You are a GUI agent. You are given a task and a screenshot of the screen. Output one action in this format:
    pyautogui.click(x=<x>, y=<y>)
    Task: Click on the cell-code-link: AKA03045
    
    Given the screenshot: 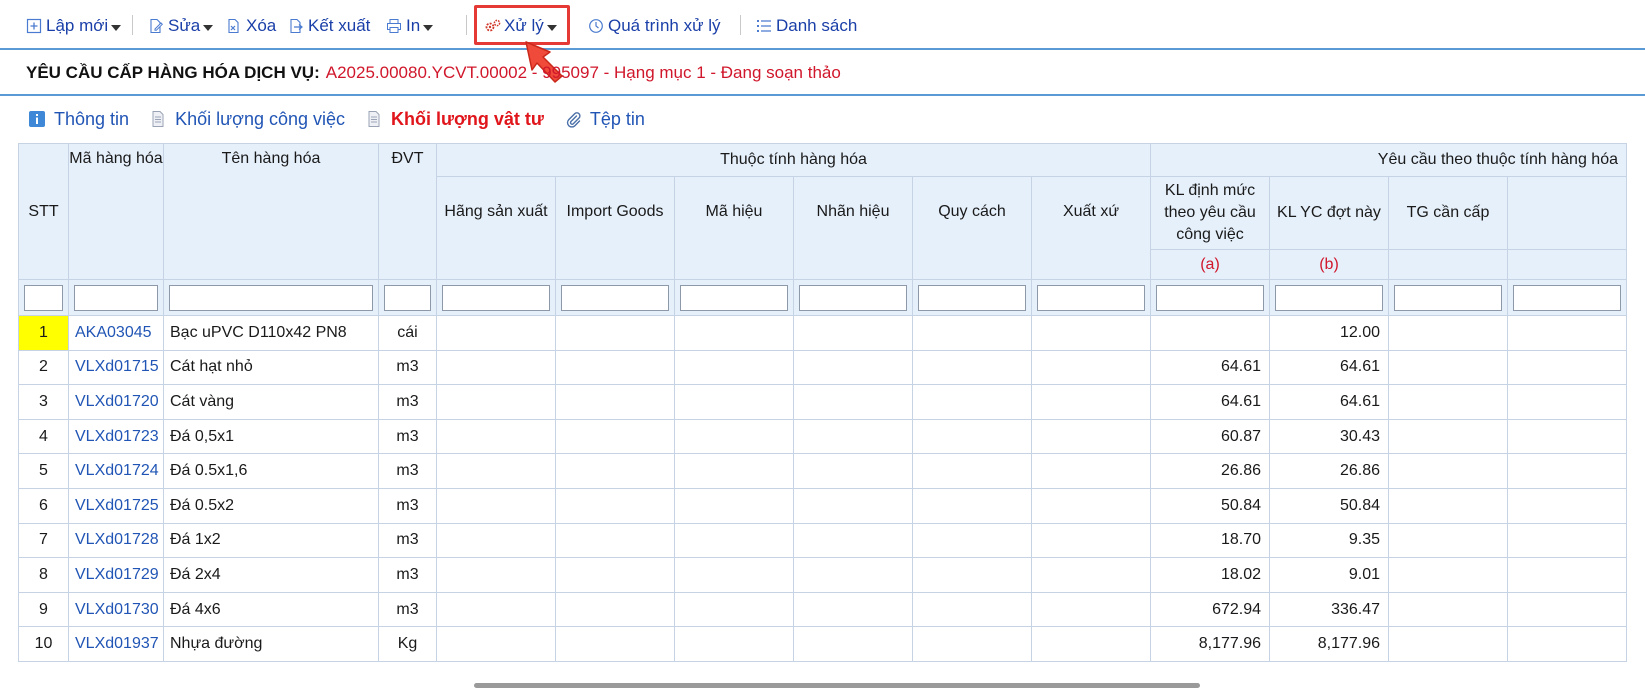 What is the action you would take?
    pyautogui.click(x=116, y=333)
    